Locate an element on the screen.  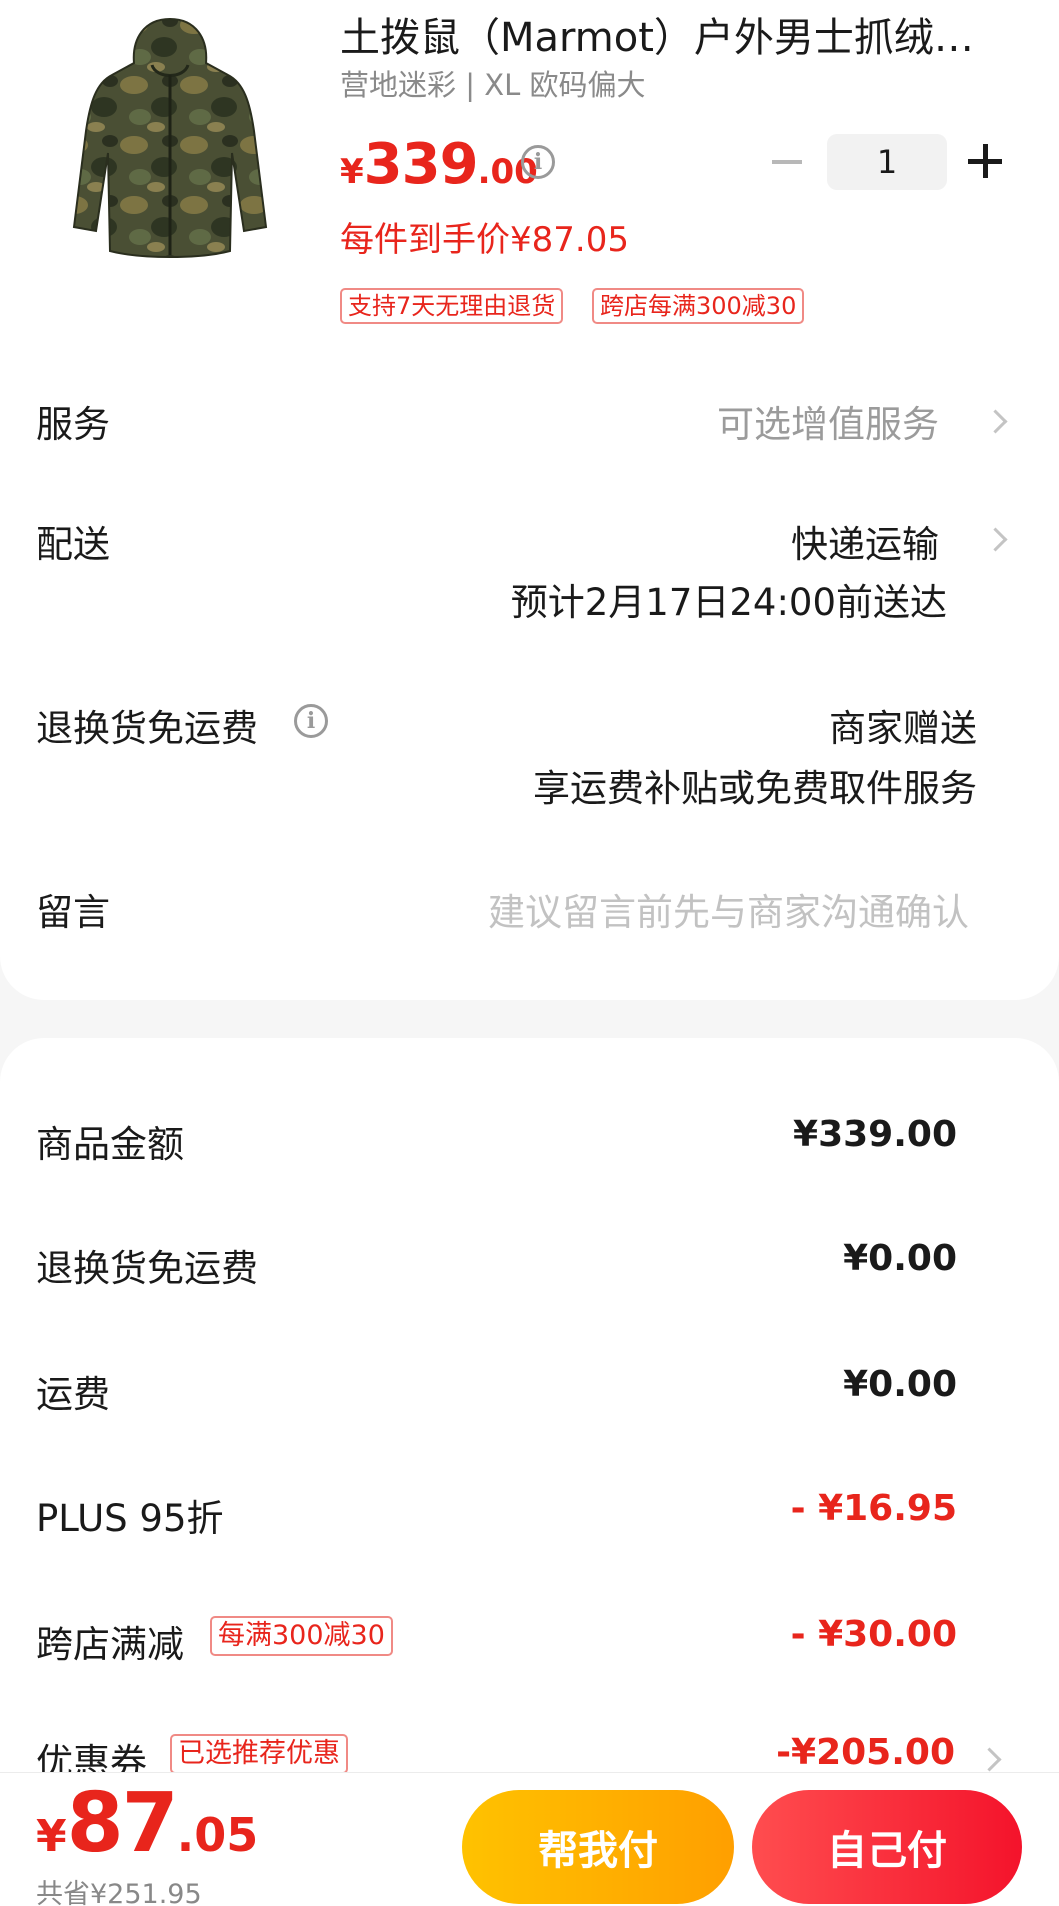
coupon-value: -¥205.00 is located at coordinates (865, 1752).